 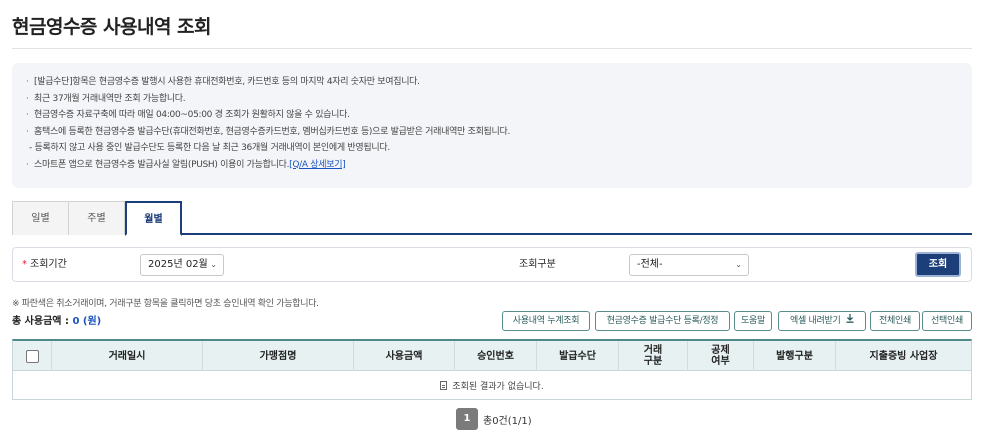 I want to click on col-header: 승인번호, so click(x=496, y=356).